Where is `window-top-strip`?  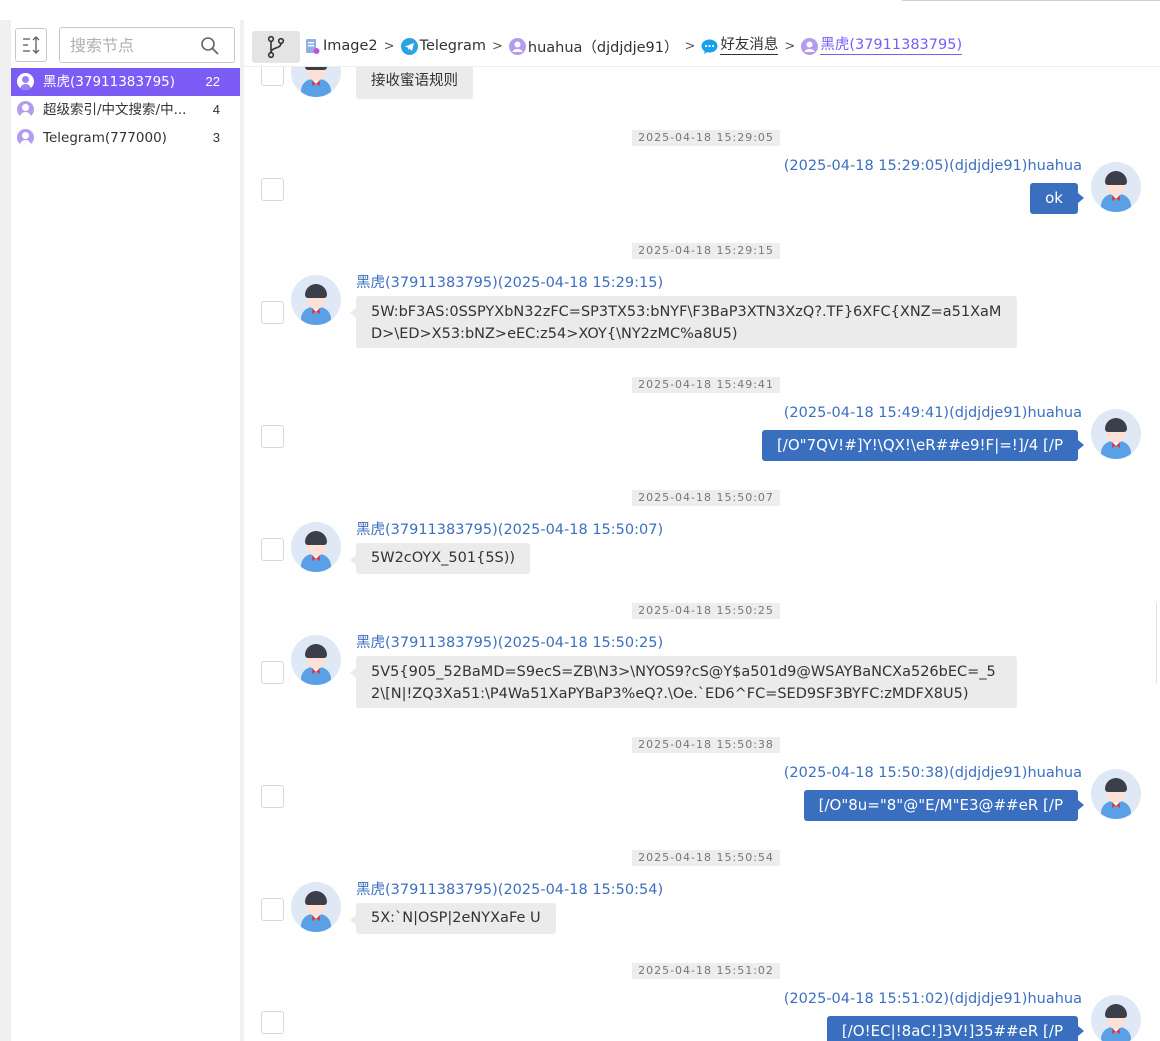
window-top-strip is located at coordinates (580, 10).